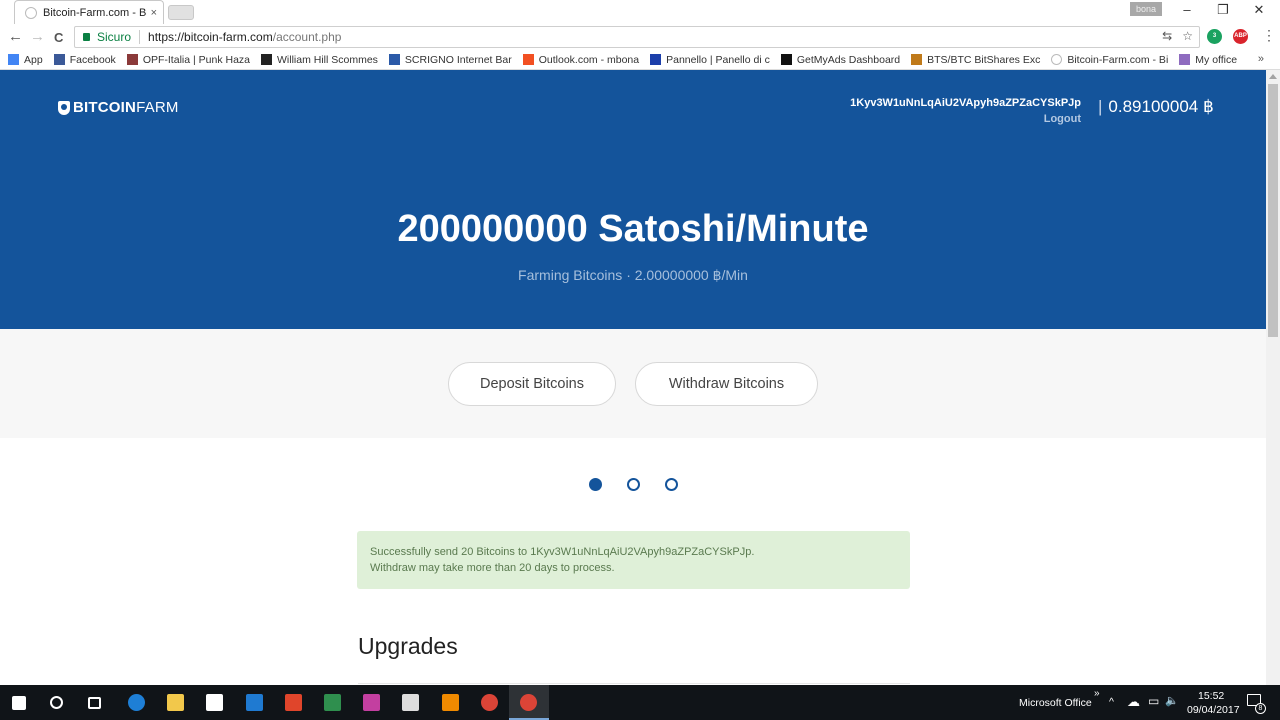  Describe the element at coordinates (293, 702) in the screenshot. I see `health-app-icon` at that location.